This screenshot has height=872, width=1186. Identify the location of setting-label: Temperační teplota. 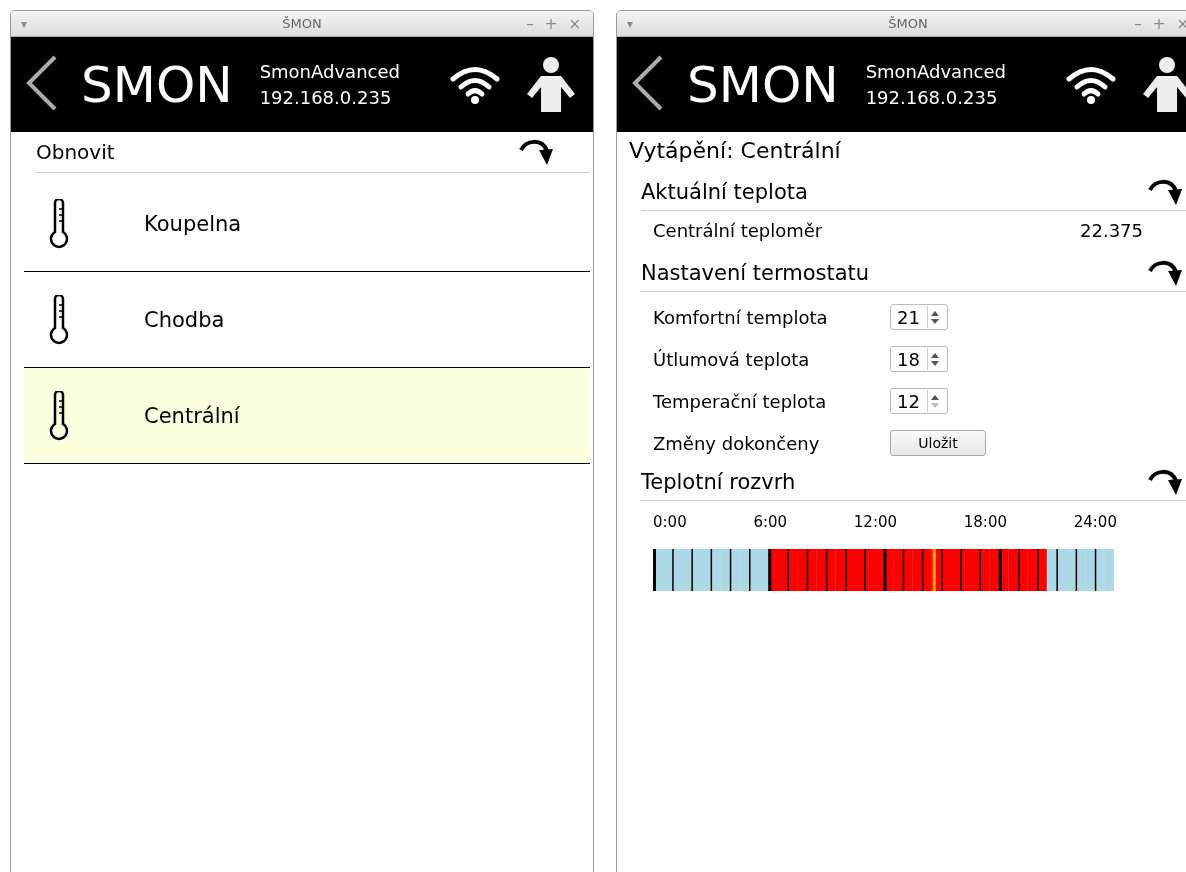
(740, 401).